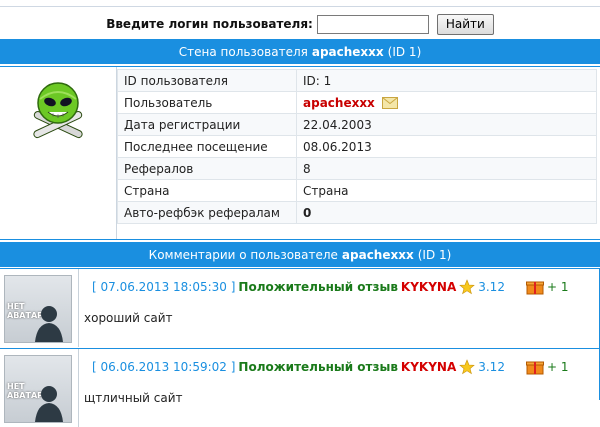 This screenshot has height=427, width=600. I want to click on comment-date: [ 07.06.2013 18:05:30 ], so click(164, 287).